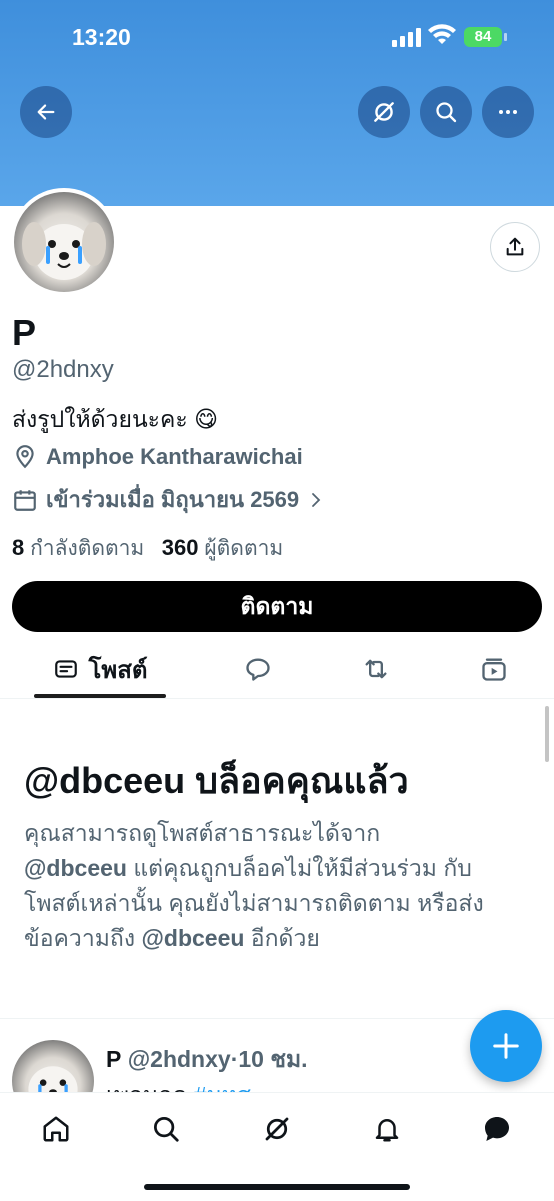  Describe the element at coordinates (273, 1059) in the screenshot. I see `post-time: 10 ชม.` at that location.